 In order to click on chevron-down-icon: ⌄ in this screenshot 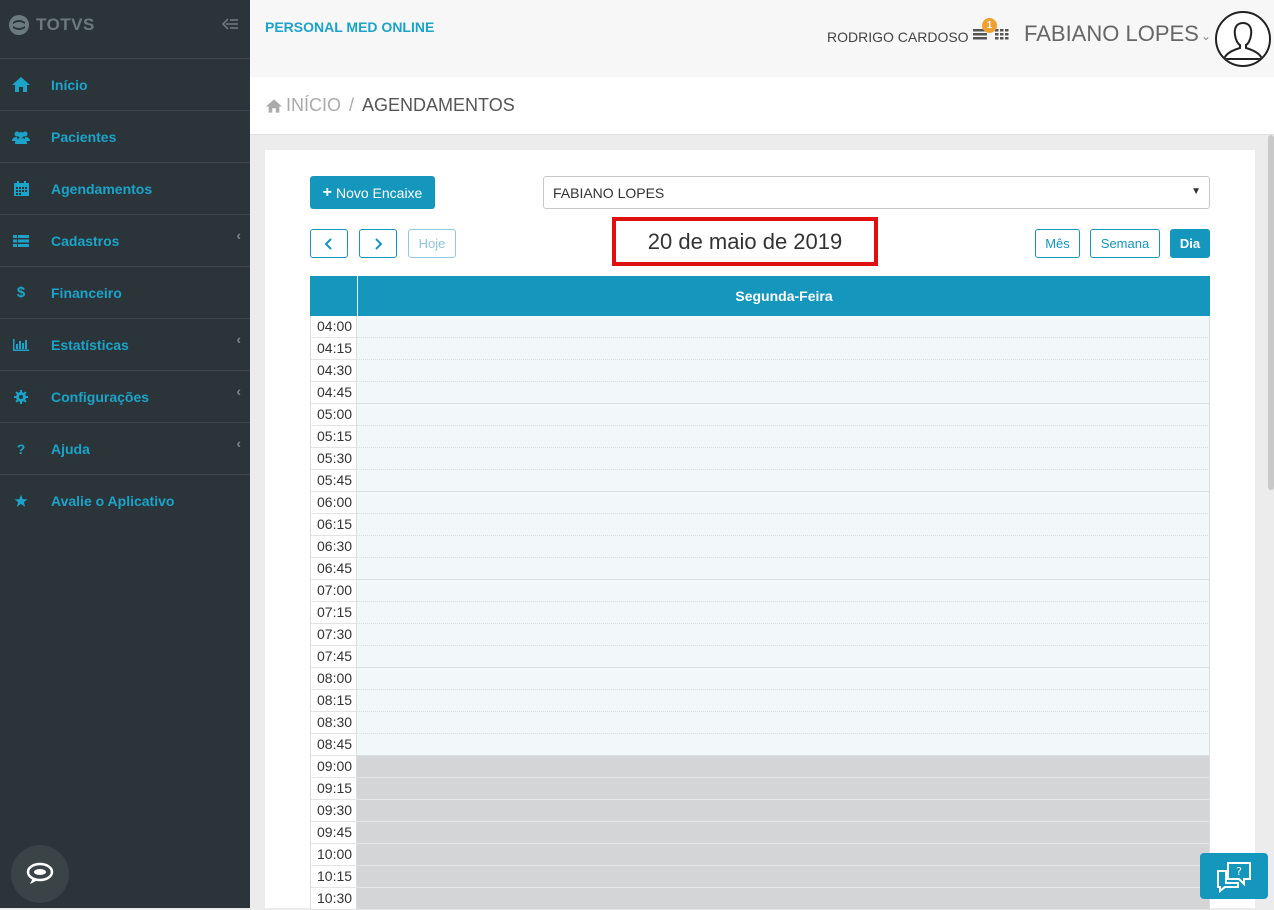, I will do `click(1206, 36)`.